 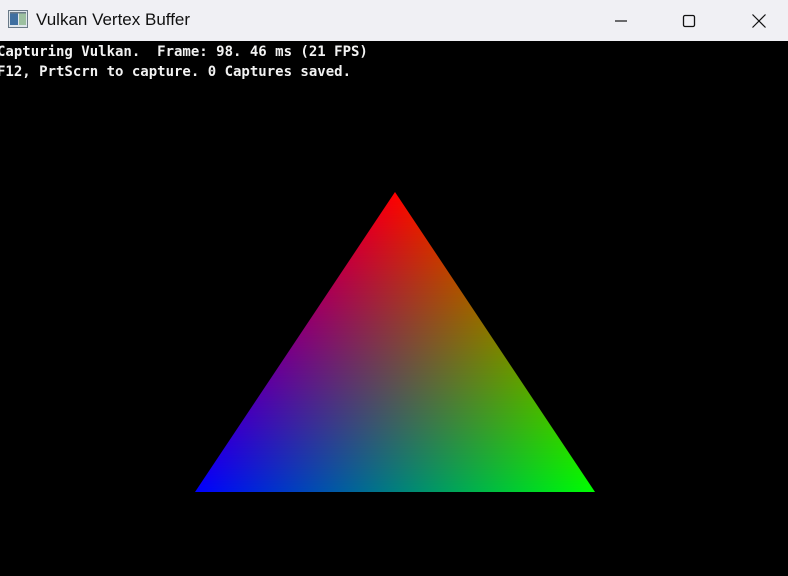 I want to click on title-bar: Vulkan Vertex Buffer, so click(x=394, y=20).